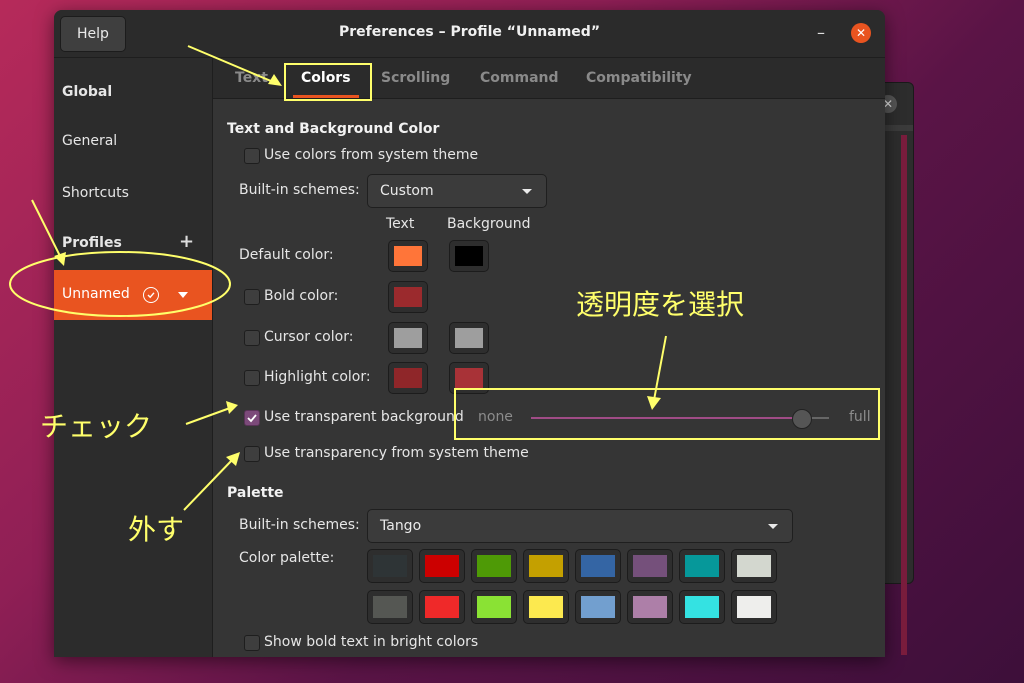 This screenshot has width=1024, height=683. I want to click on sidebar-item-profile-unnamed: Unnamed, so click(133, 295).